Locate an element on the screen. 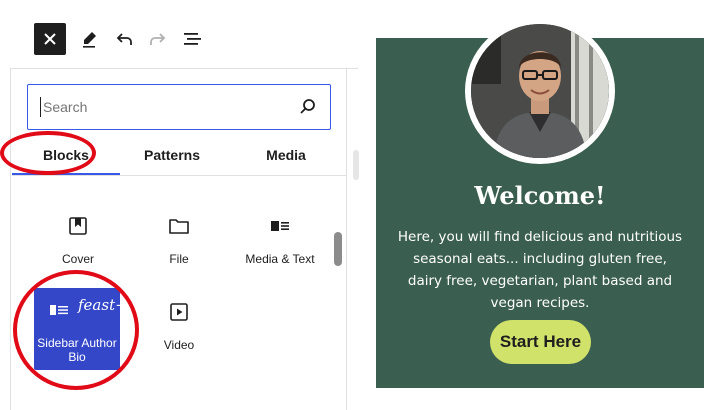  start-here-button: Start Here is located at coordinates (540, 342).